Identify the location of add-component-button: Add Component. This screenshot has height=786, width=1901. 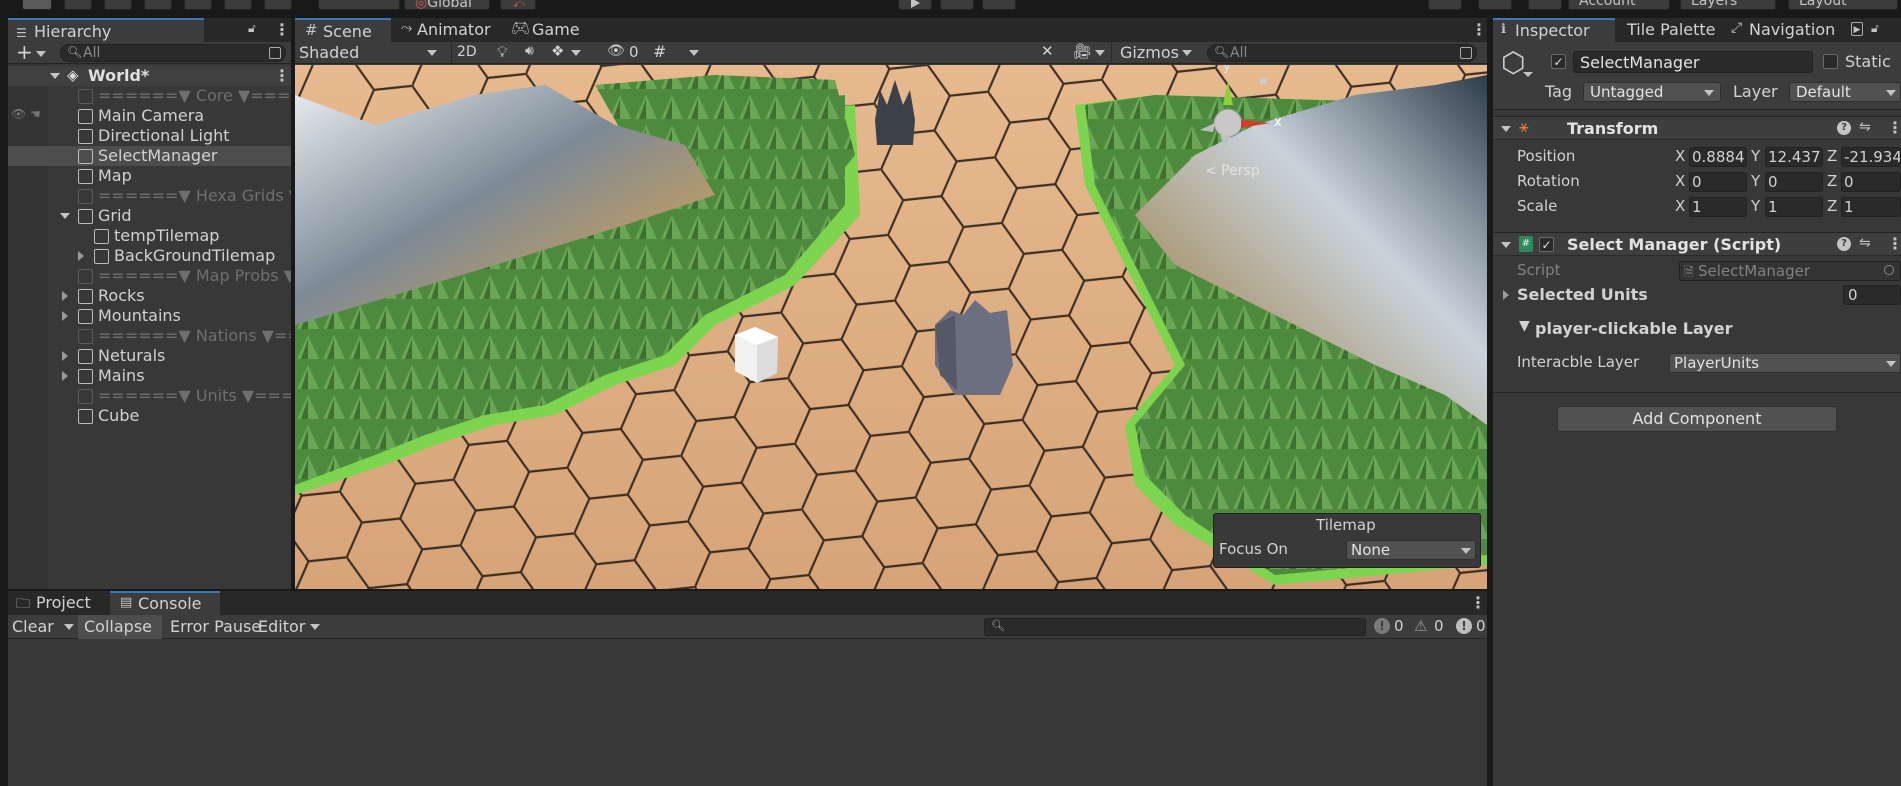
(1697, 419).